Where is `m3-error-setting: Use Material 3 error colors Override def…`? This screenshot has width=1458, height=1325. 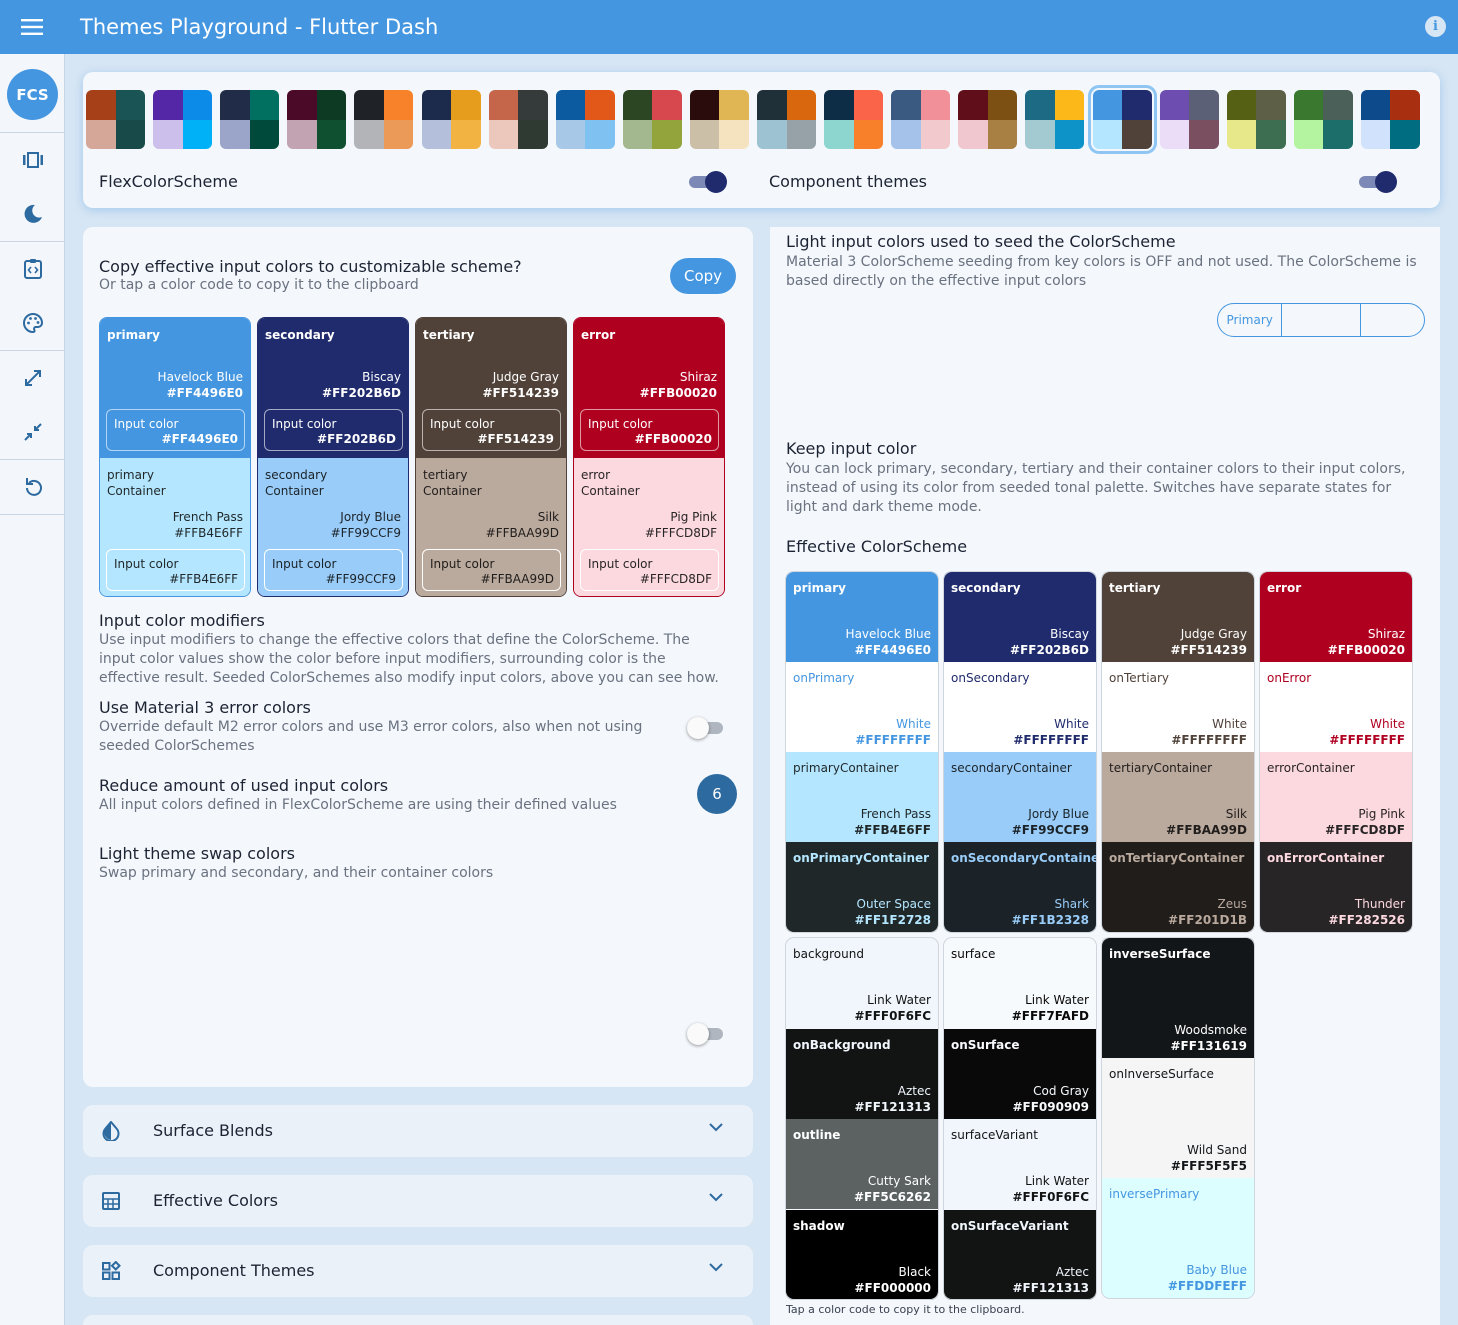
m3-error-setting: Use Material 3 error colors Override def… is located at coordinates (419, 727).